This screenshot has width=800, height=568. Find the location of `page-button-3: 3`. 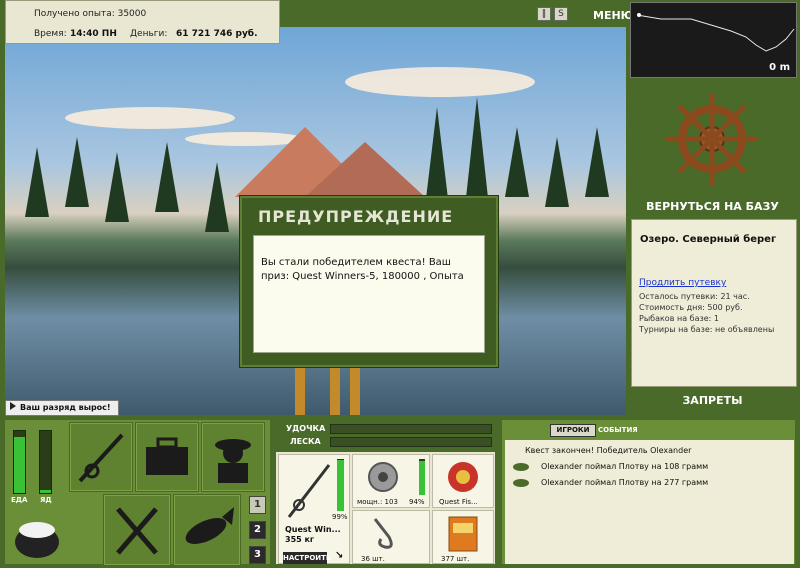

page-button-3: 3 is located at coordinates (257, 555).